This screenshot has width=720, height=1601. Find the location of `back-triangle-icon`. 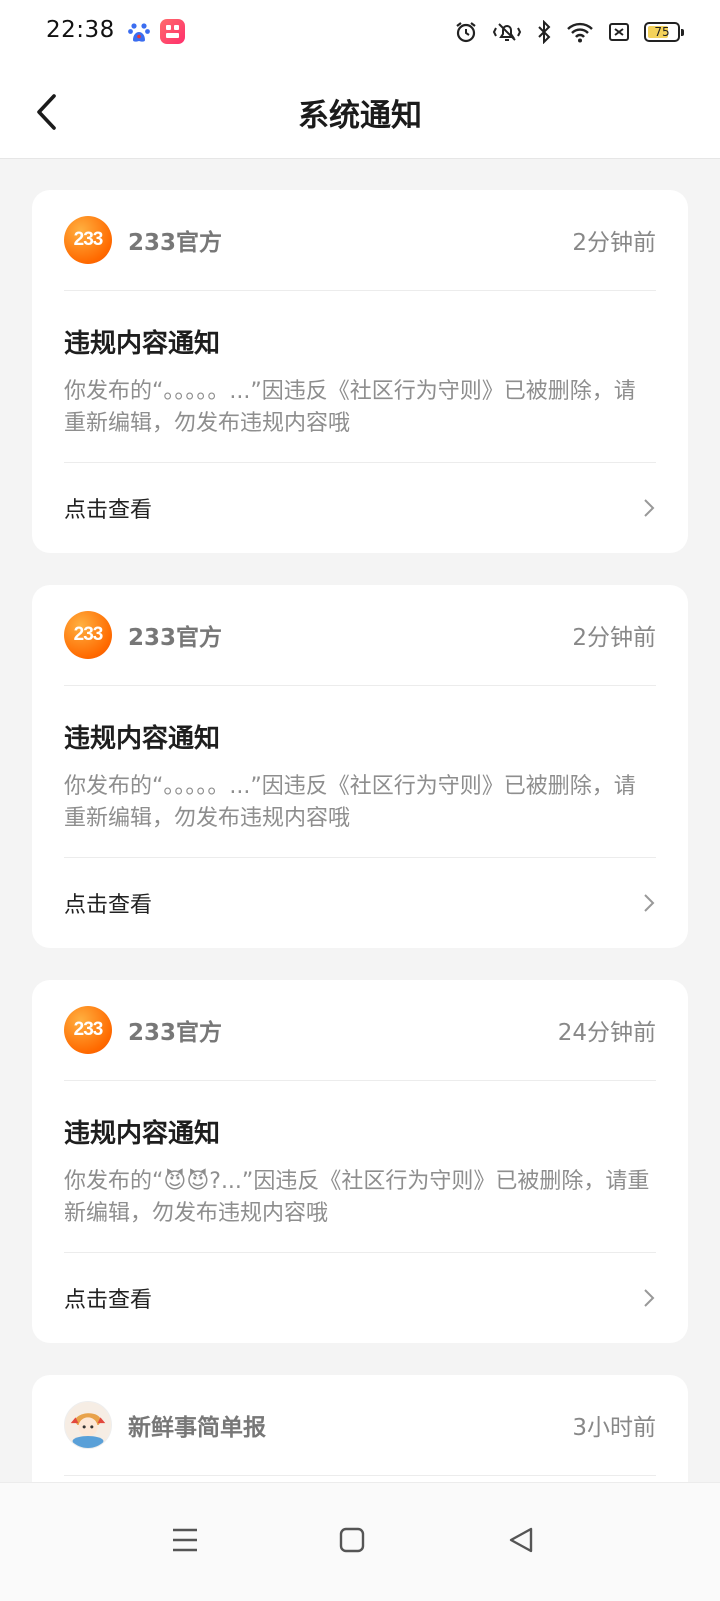

back-triangle-icon is located at coordinates (521, 1540).